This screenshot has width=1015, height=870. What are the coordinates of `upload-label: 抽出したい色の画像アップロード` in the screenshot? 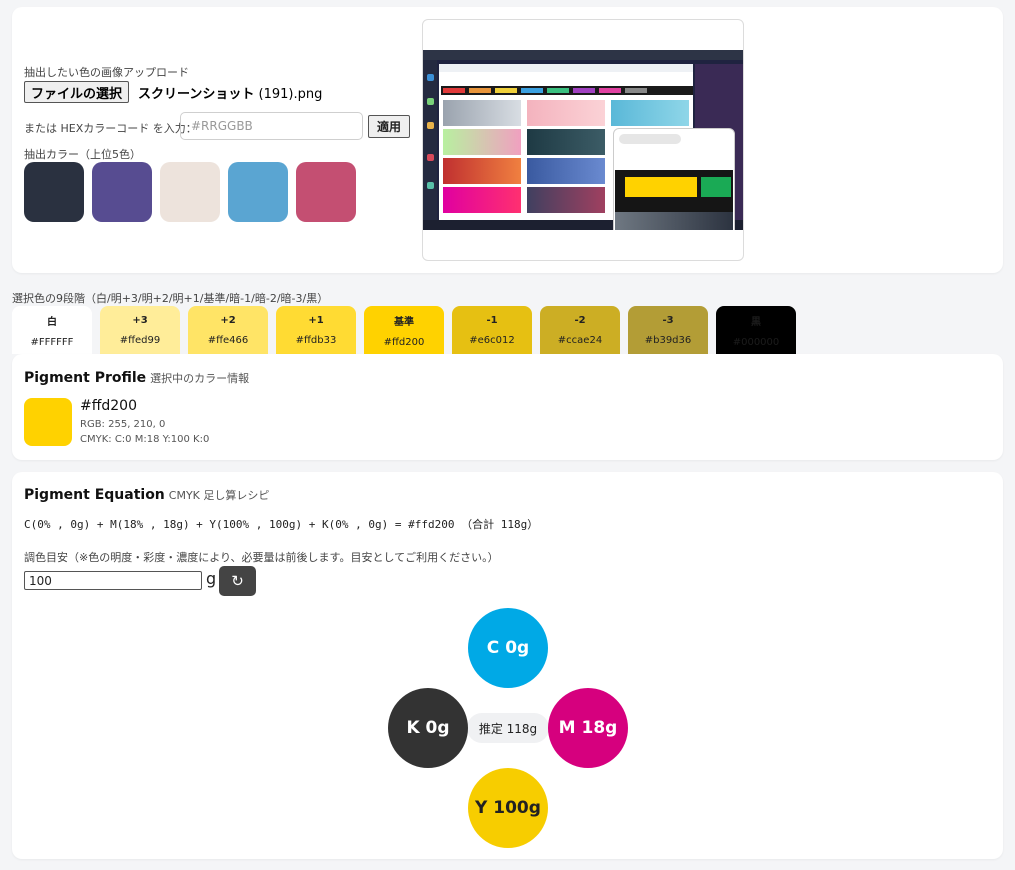 It's located at (106, 72).